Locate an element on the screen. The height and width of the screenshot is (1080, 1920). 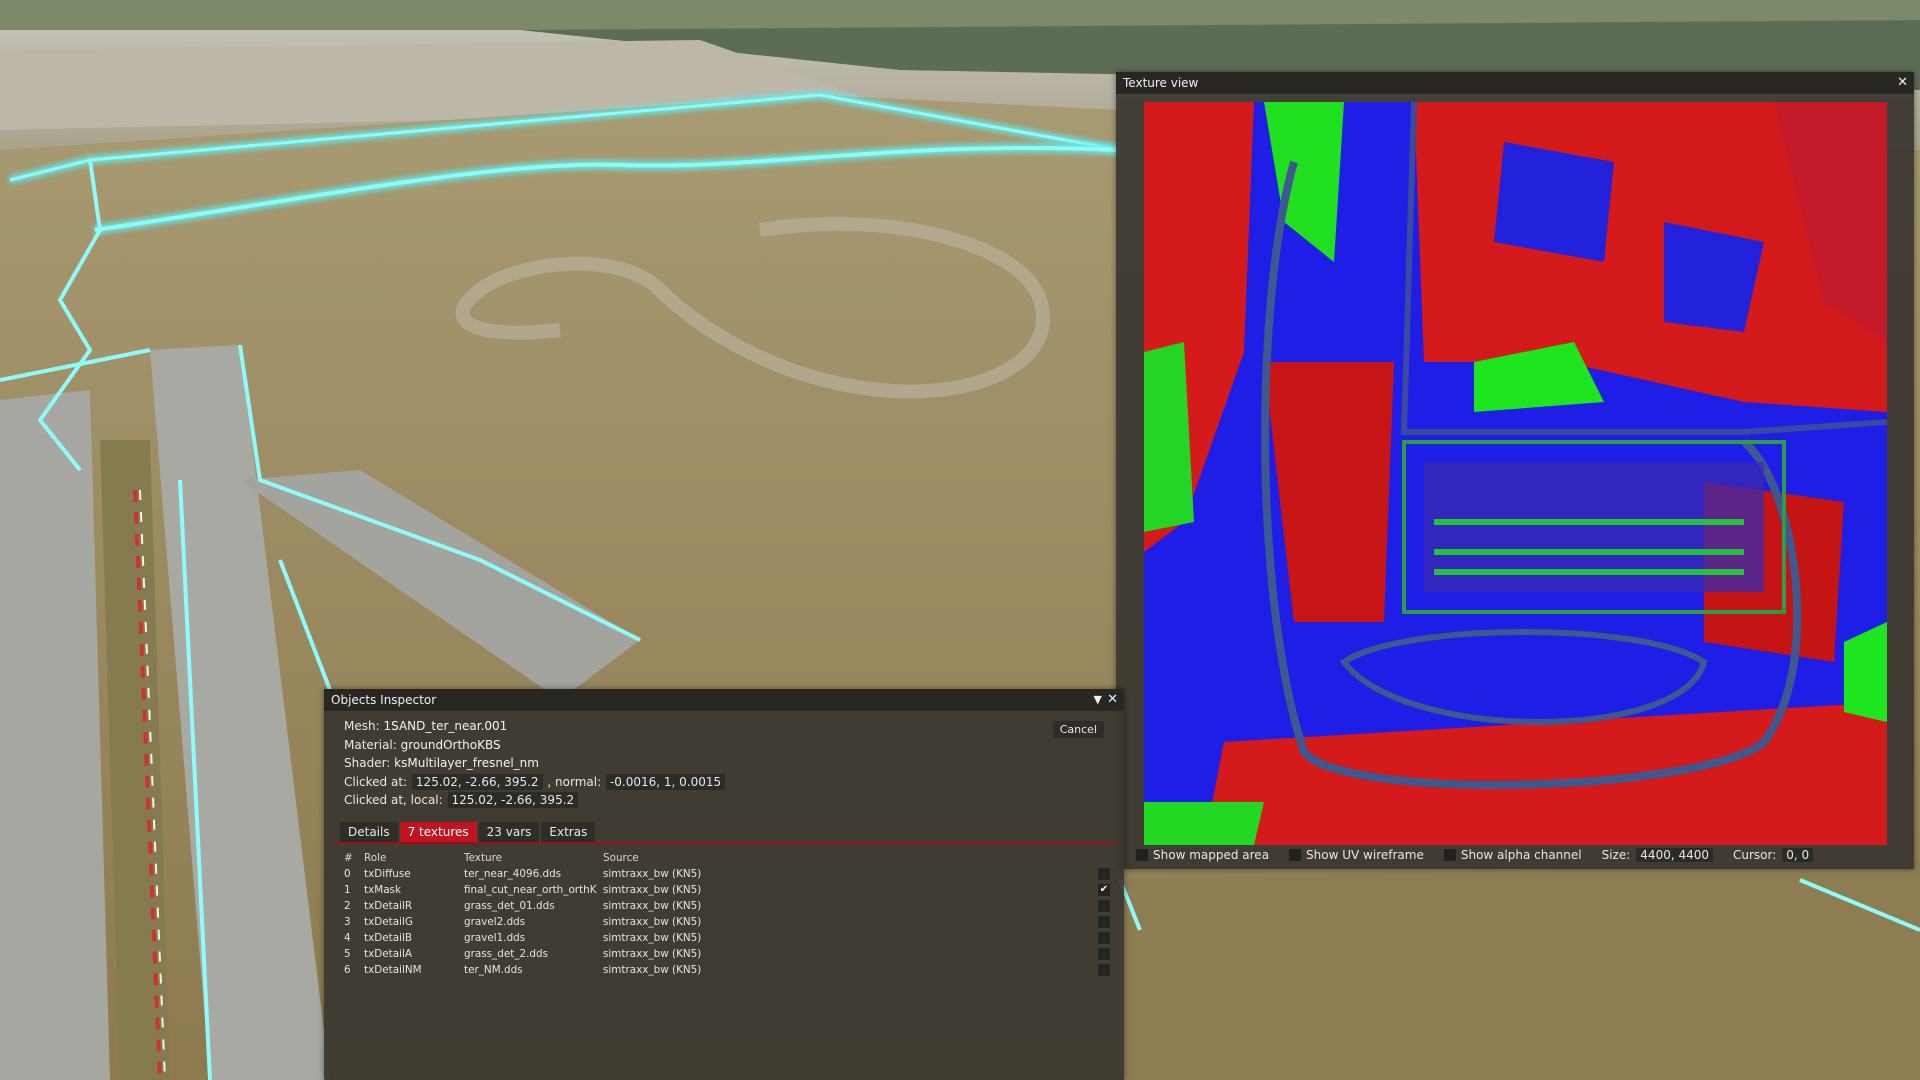
clicked-at-local-label: Clicked at, local: is located at coordinates (393, 800).